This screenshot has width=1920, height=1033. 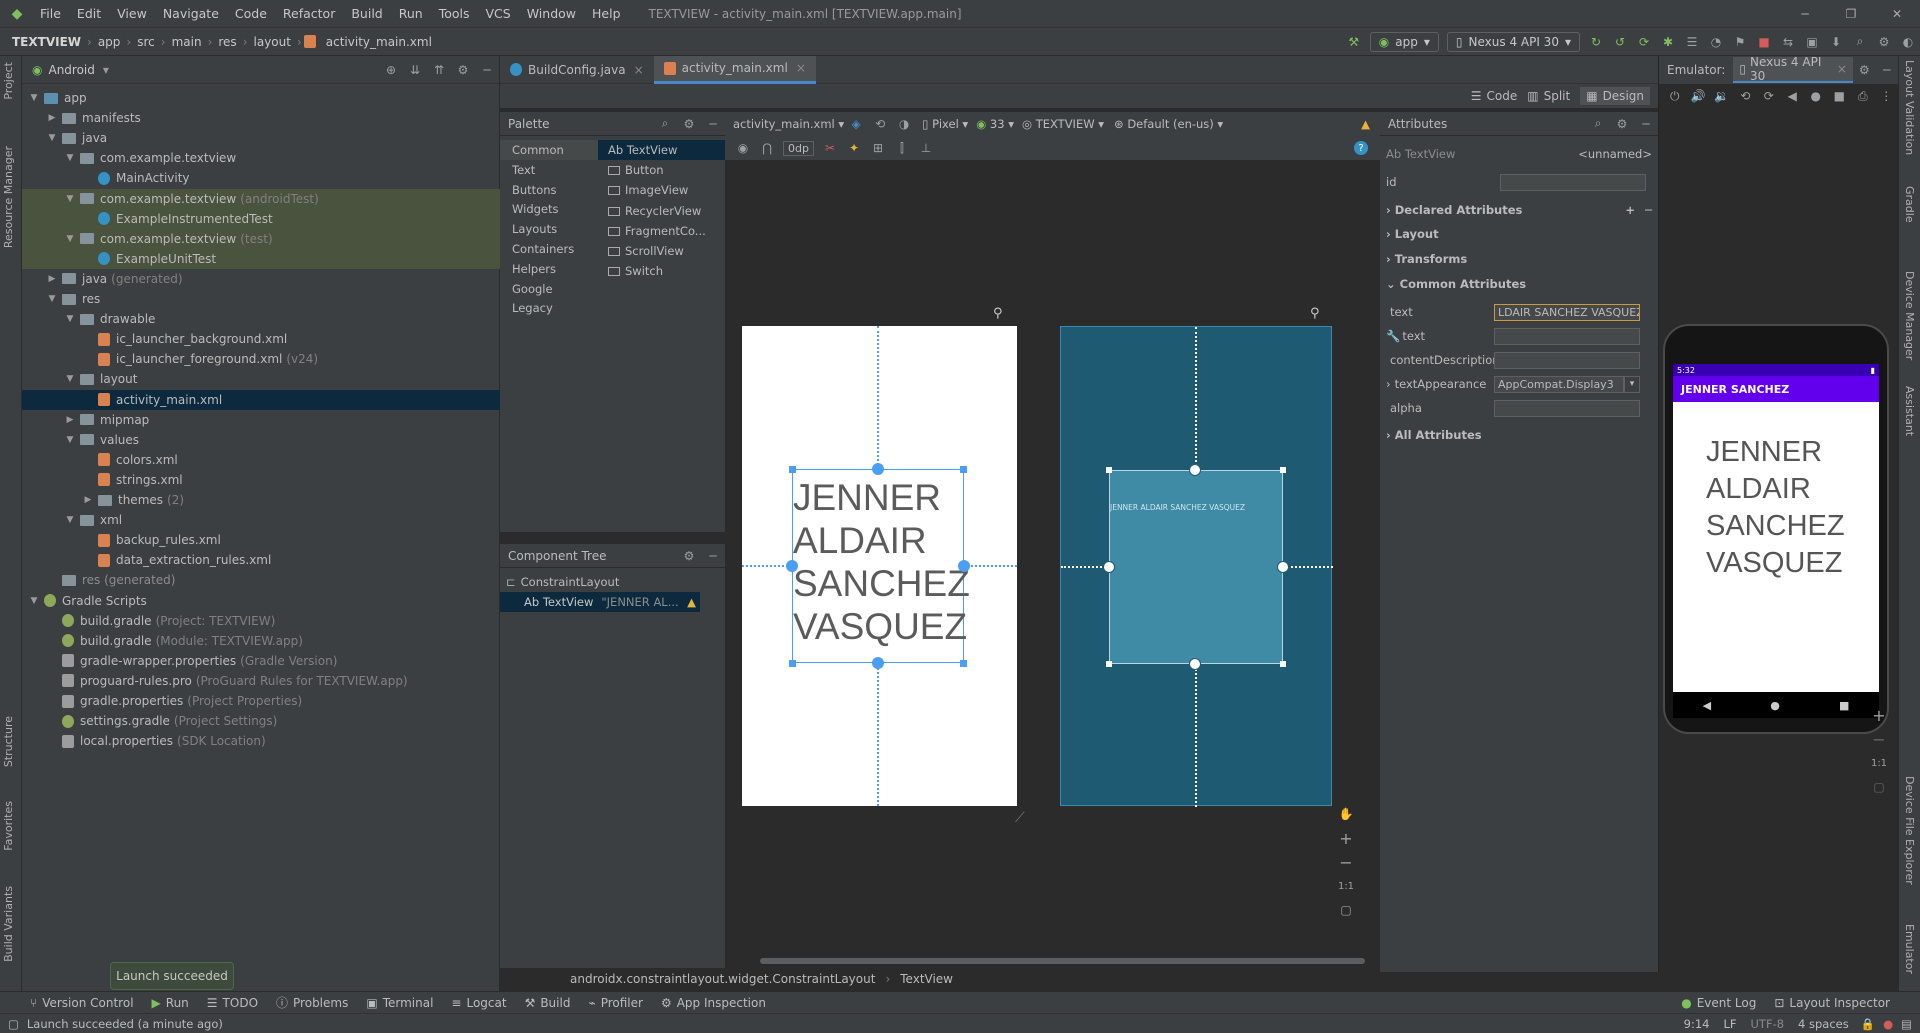 What do you see at coordinates (50, 13) in the screenshot?
I see `menu-file: File` at bounding box center [50, 13].